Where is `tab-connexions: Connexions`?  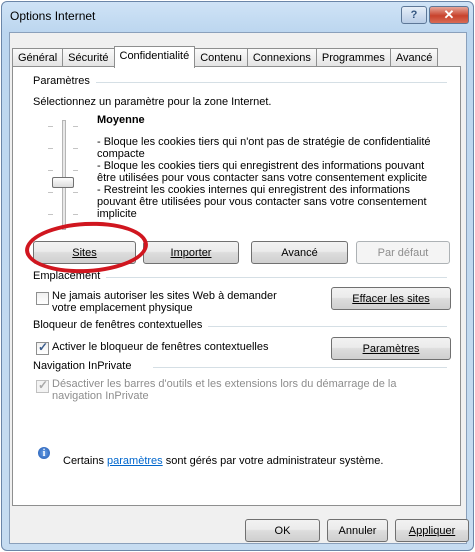
tab-connexions: Connexions is located at coordinates (281, 57).